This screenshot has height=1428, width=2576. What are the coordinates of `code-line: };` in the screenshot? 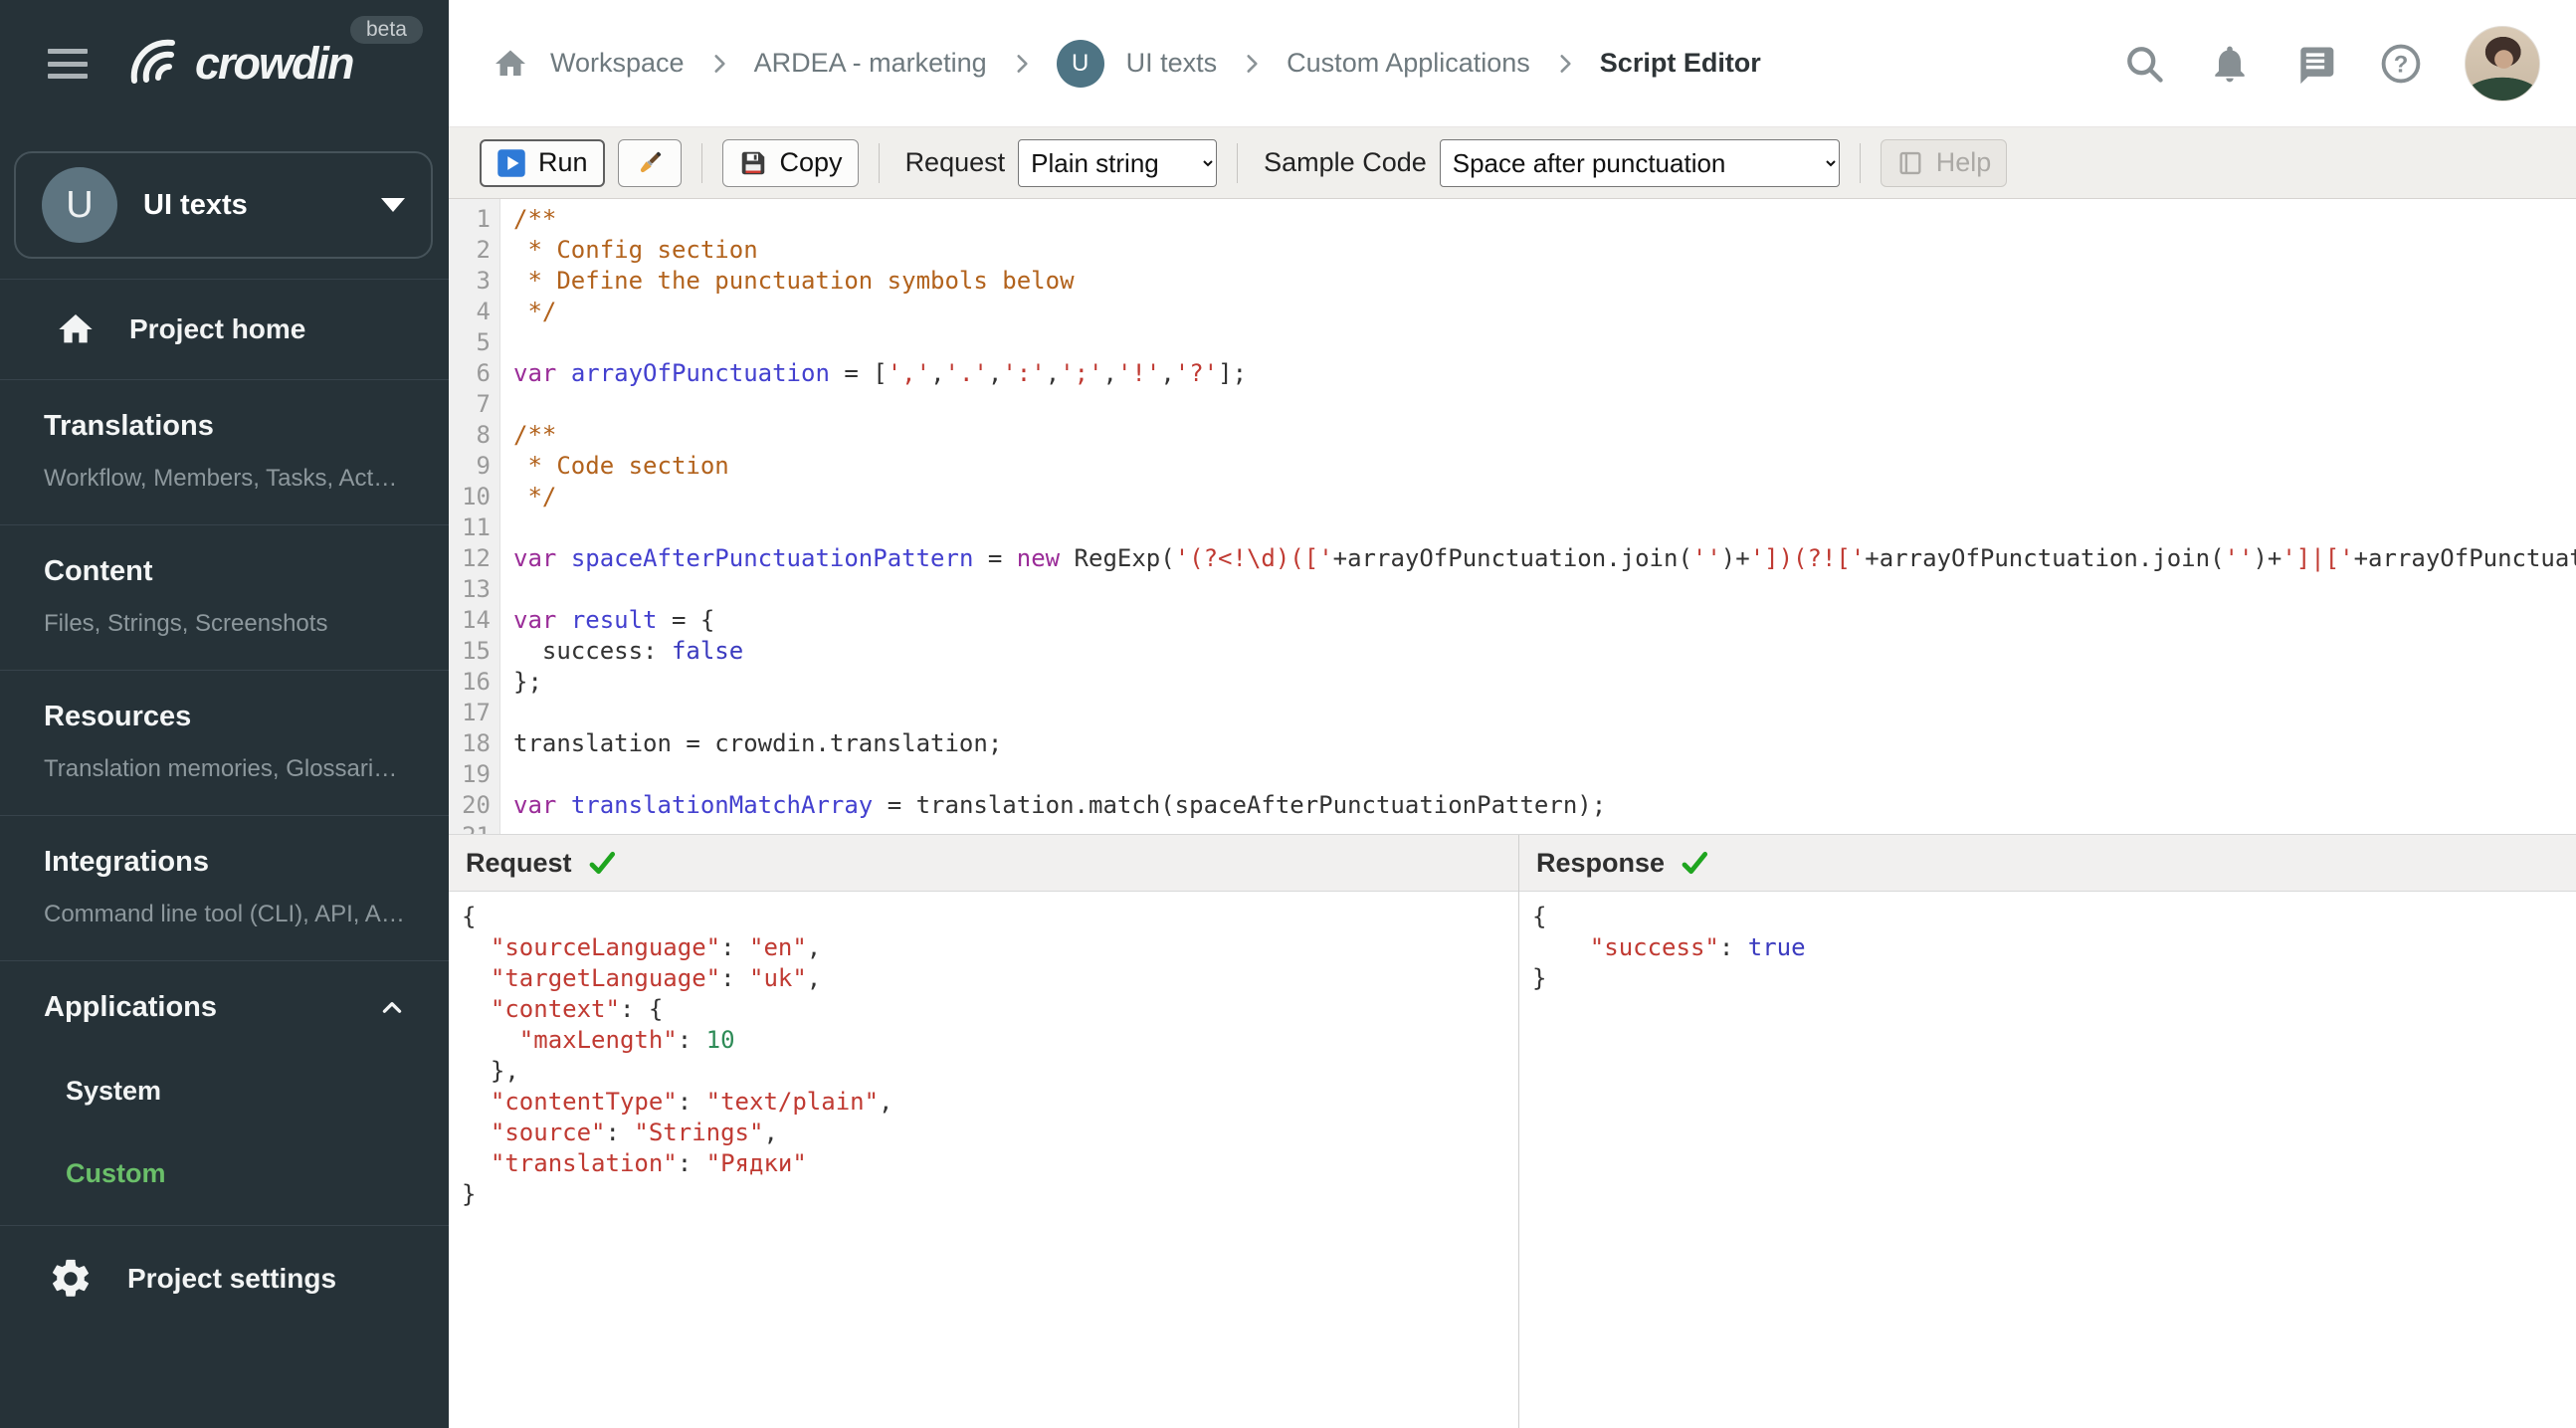 It's located at (527, 682).